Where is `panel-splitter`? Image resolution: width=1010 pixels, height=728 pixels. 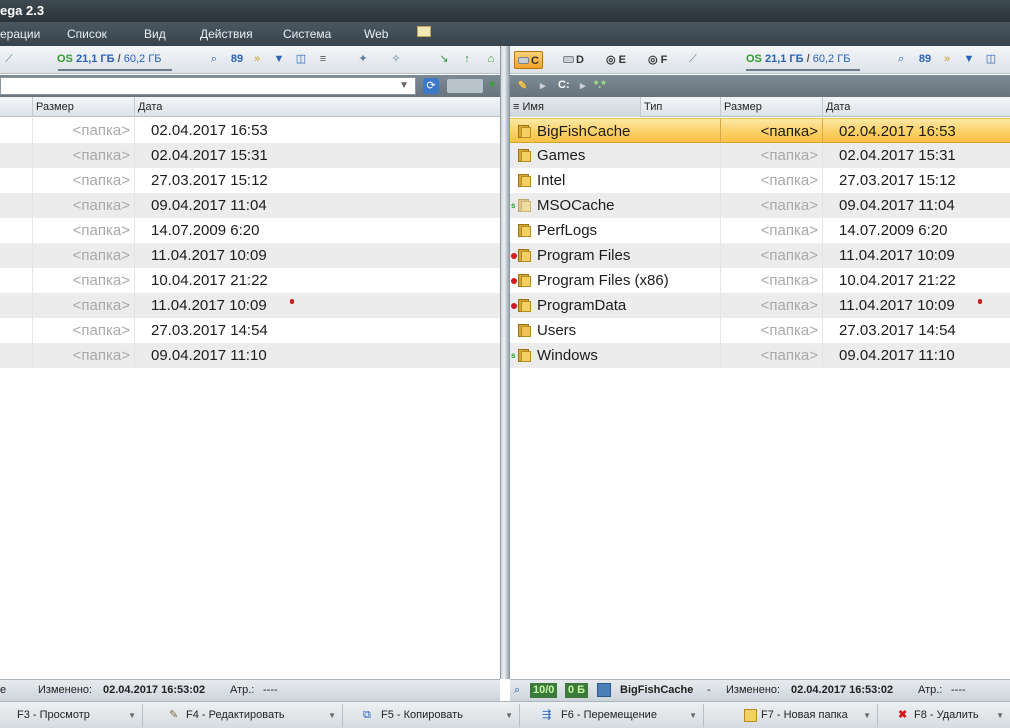
panel-splitter is located at coordinates (505, 362).